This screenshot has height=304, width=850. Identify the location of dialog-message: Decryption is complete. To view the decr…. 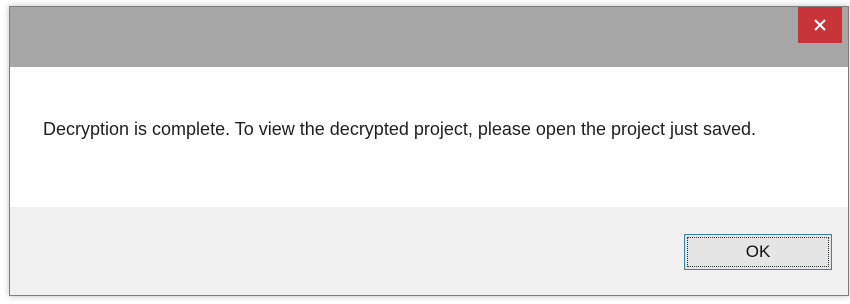
(400, 129).